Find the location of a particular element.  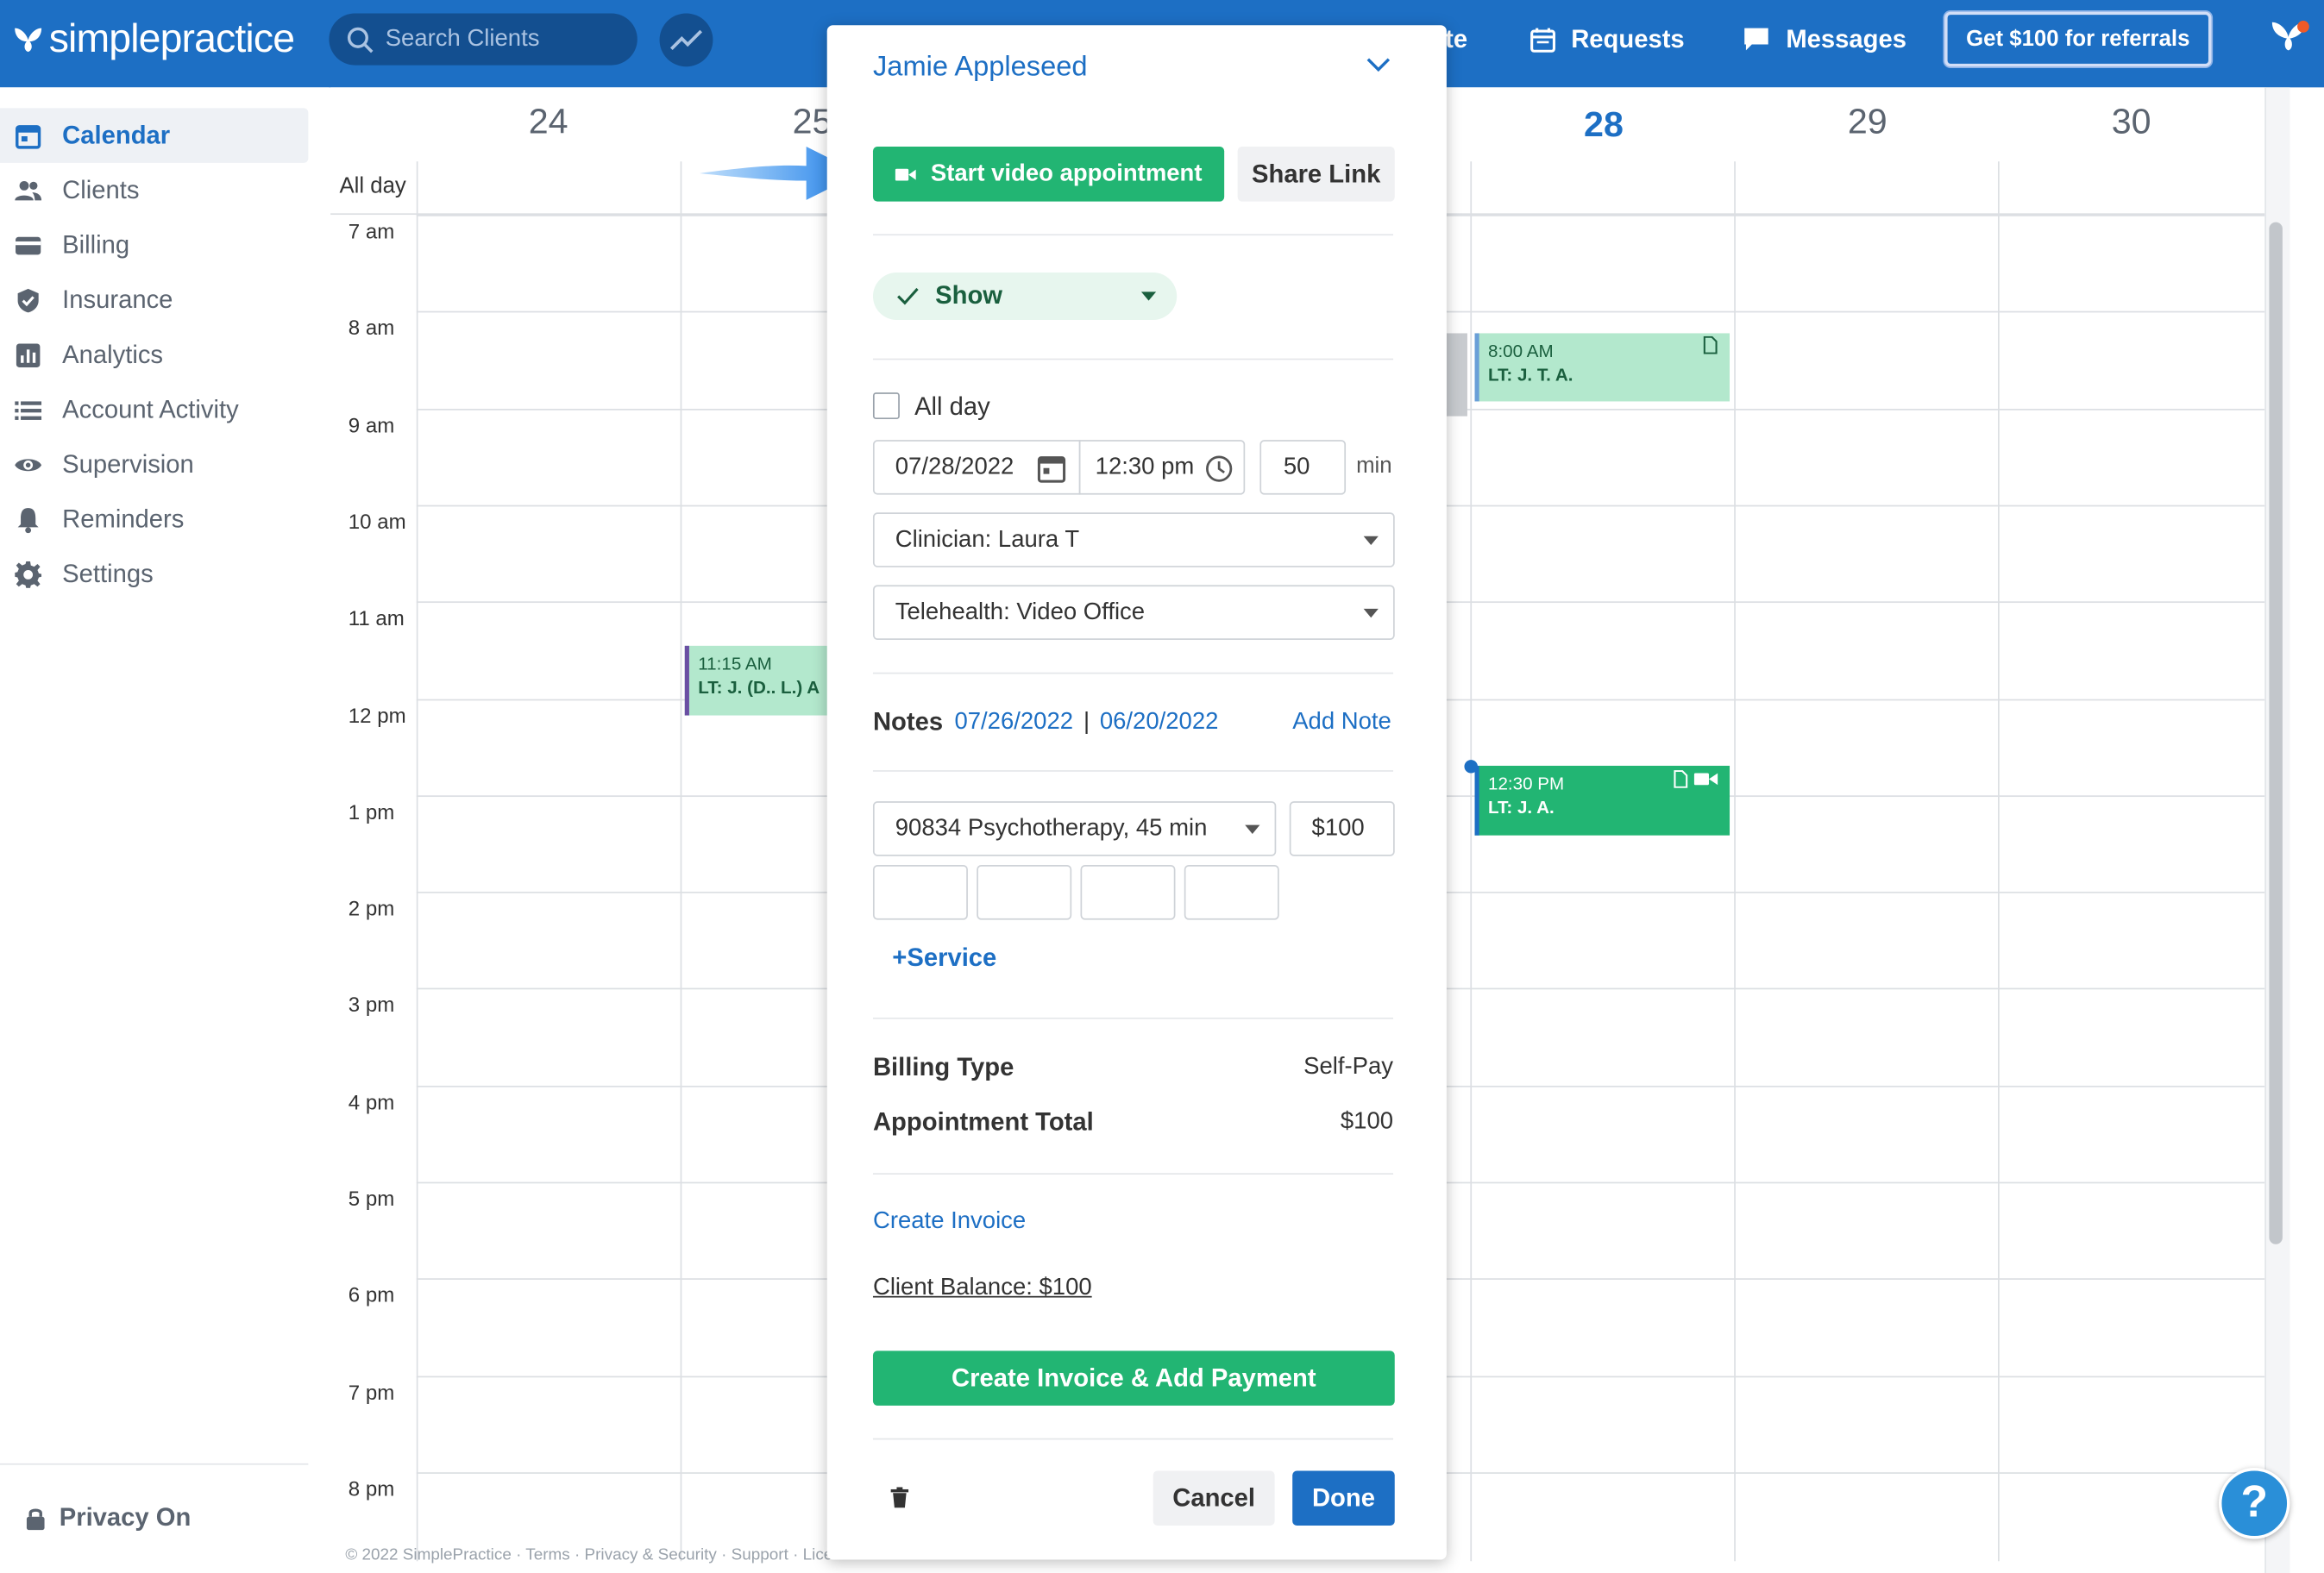

checkmark-icon is located at coordinates (908, 296).